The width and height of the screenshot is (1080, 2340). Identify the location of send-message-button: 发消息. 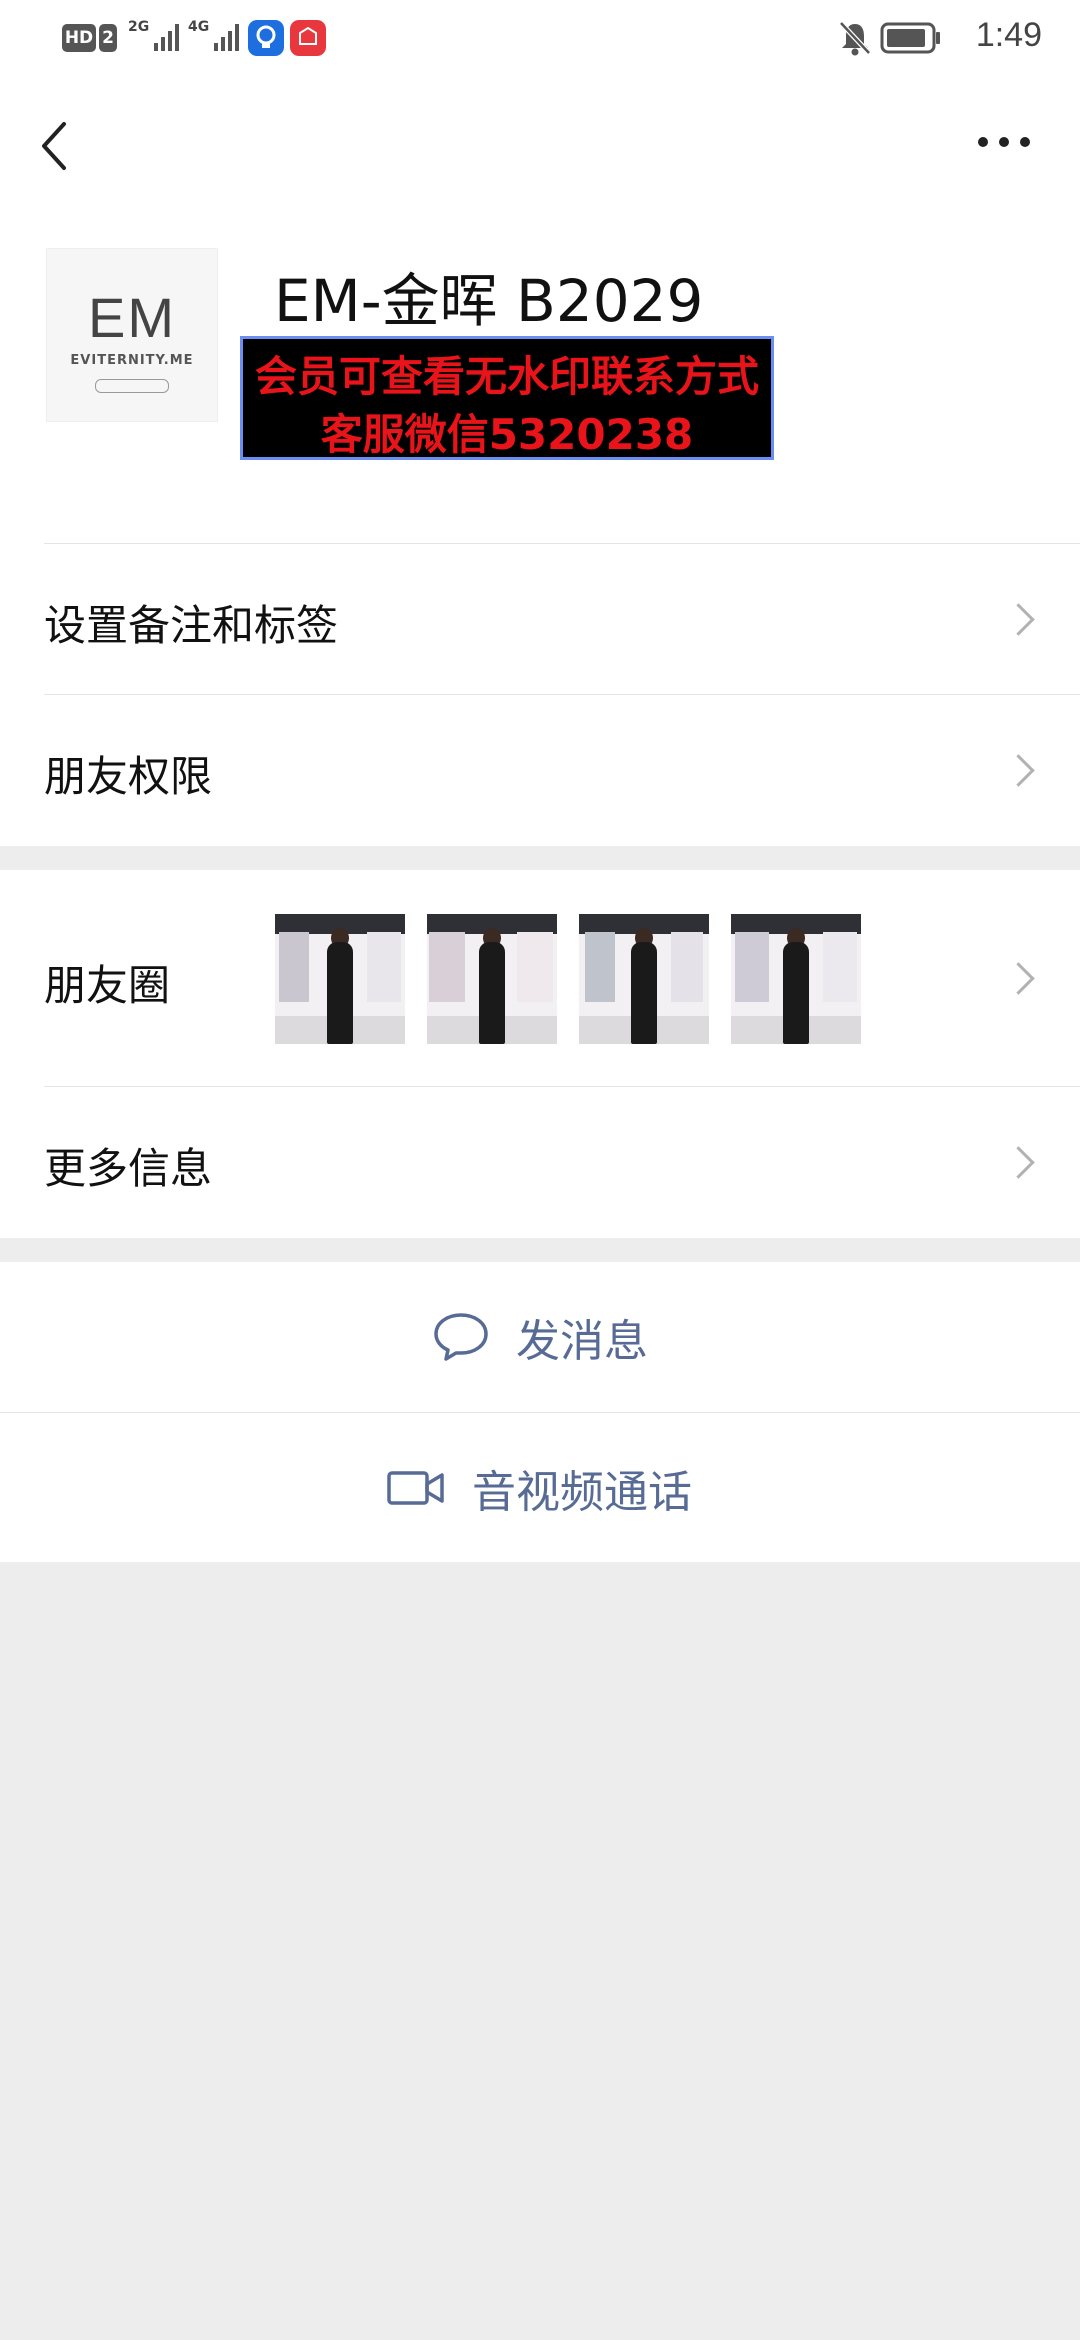
(540, 1337).